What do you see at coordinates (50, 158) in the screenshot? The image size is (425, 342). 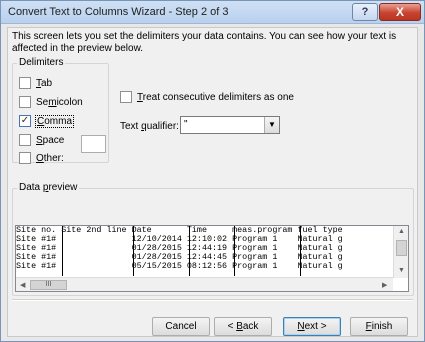 I see `other-label: Other:` at bounding box center [50, 158].